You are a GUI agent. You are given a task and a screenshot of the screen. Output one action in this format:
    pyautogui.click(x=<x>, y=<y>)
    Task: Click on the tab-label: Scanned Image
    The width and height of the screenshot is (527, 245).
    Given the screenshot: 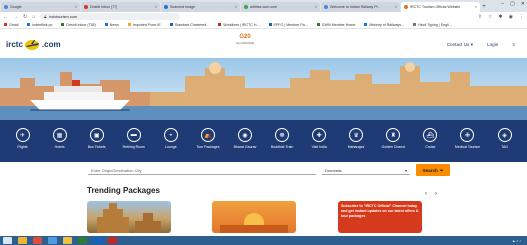 What is the action you would take?
    pyautogui.click(x=183, y=7)
    